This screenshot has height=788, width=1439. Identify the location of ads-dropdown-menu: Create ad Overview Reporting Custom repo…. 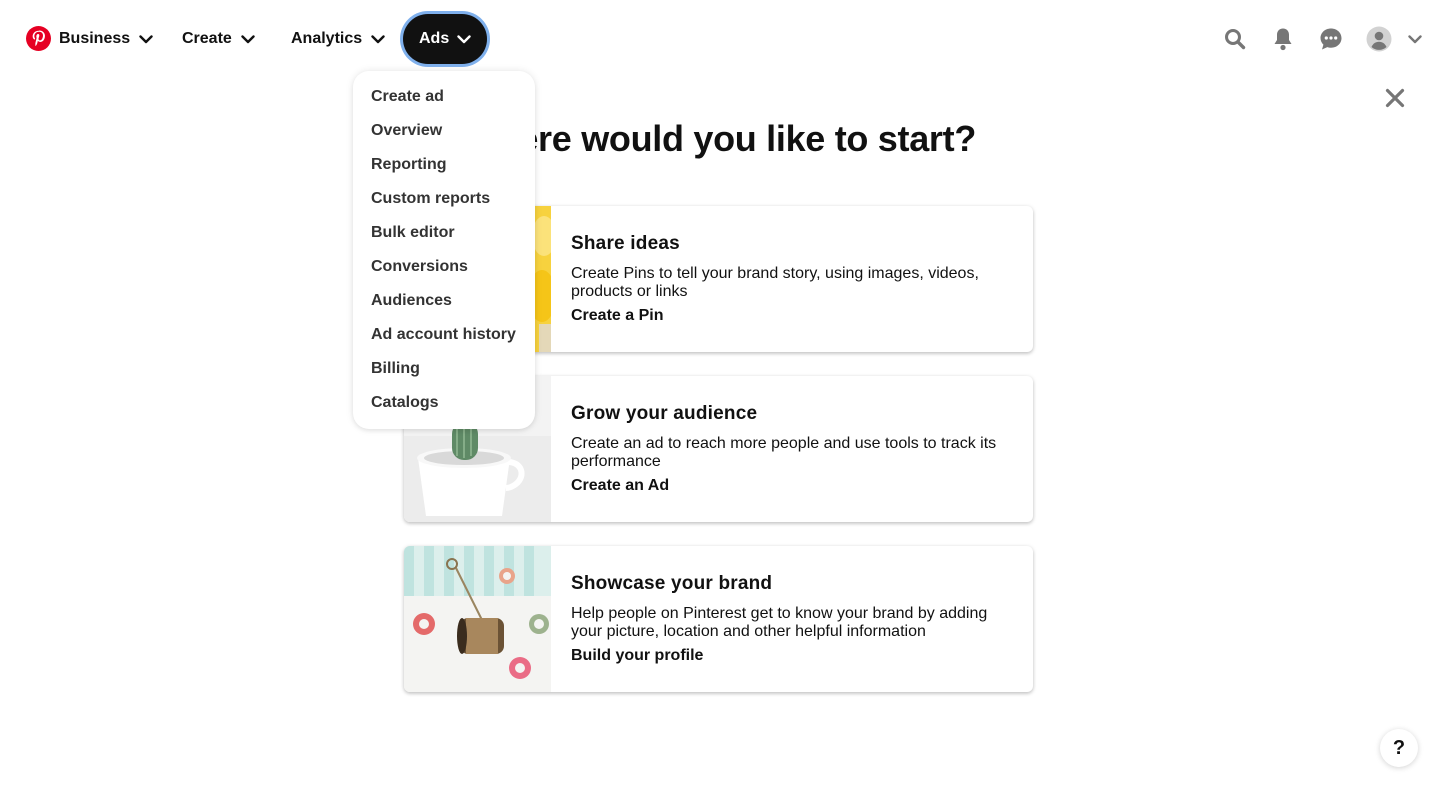
(444, 250).